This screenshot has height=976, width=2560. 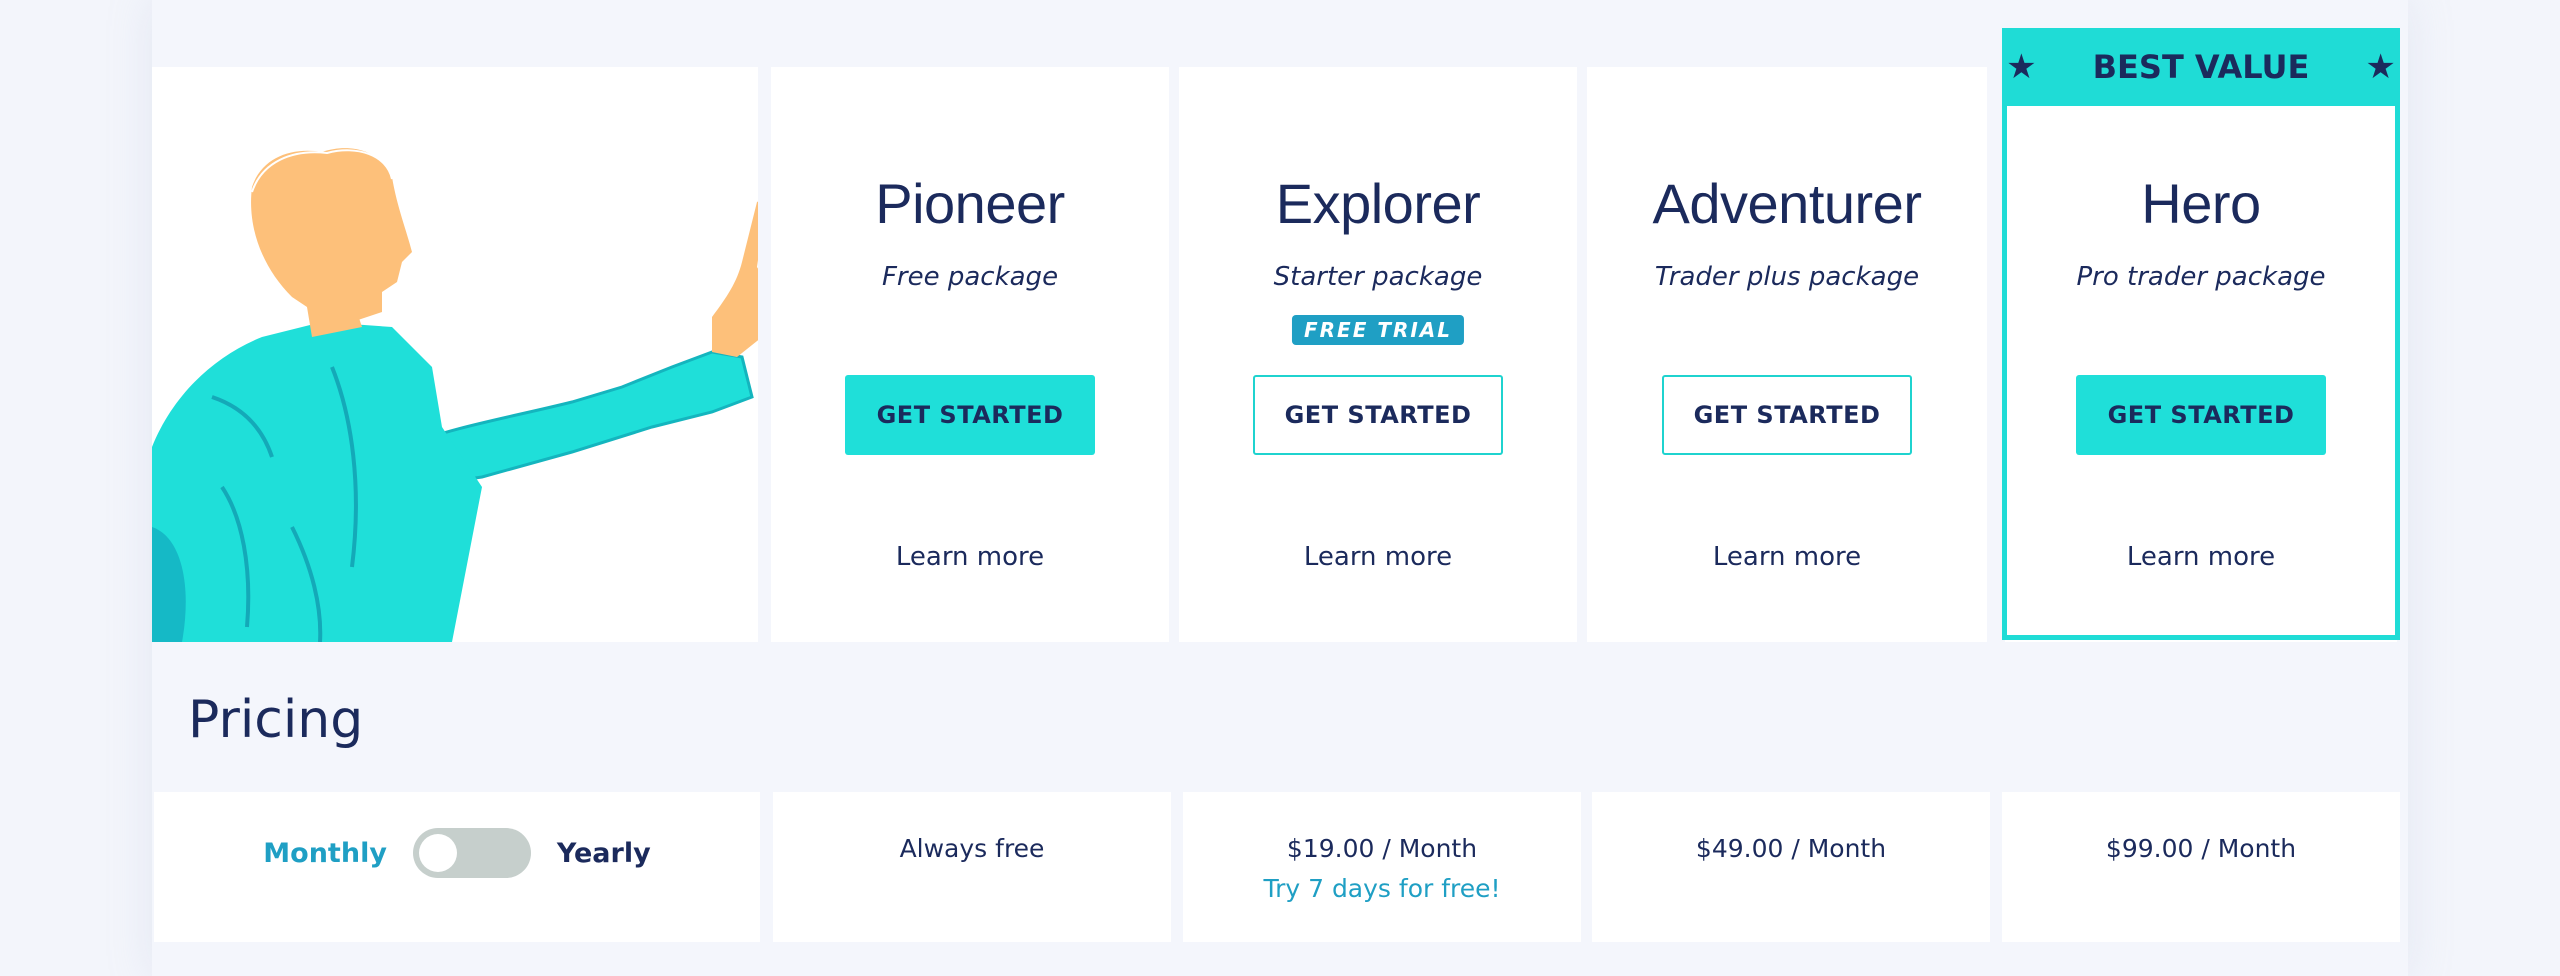 What do you see at coordinates (1382, 848) in the screenshot?
I see `price-value: $19.00 / Month` at bounding box center [1382, 848].